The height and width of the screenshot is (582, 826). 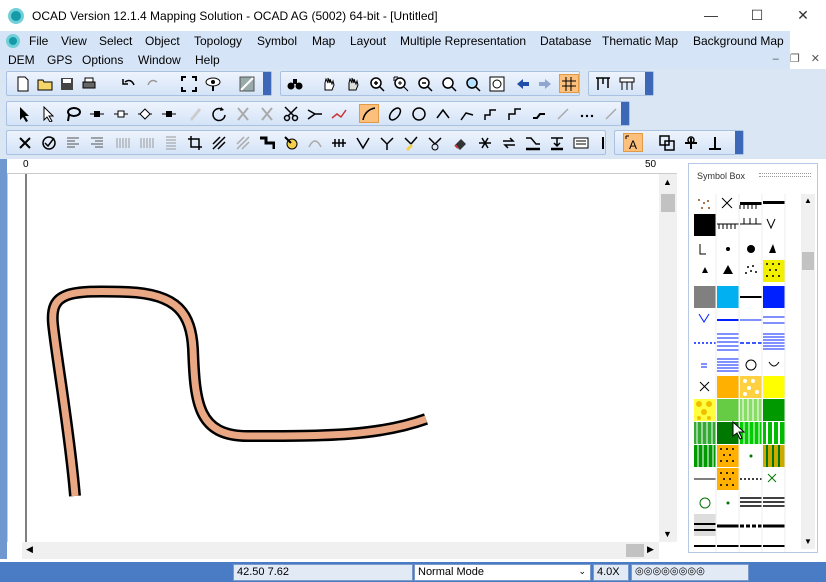 What do you see at coordinates (13, 41) in the screenshot?
I see `document-icon` at bounding box center [13, 41].